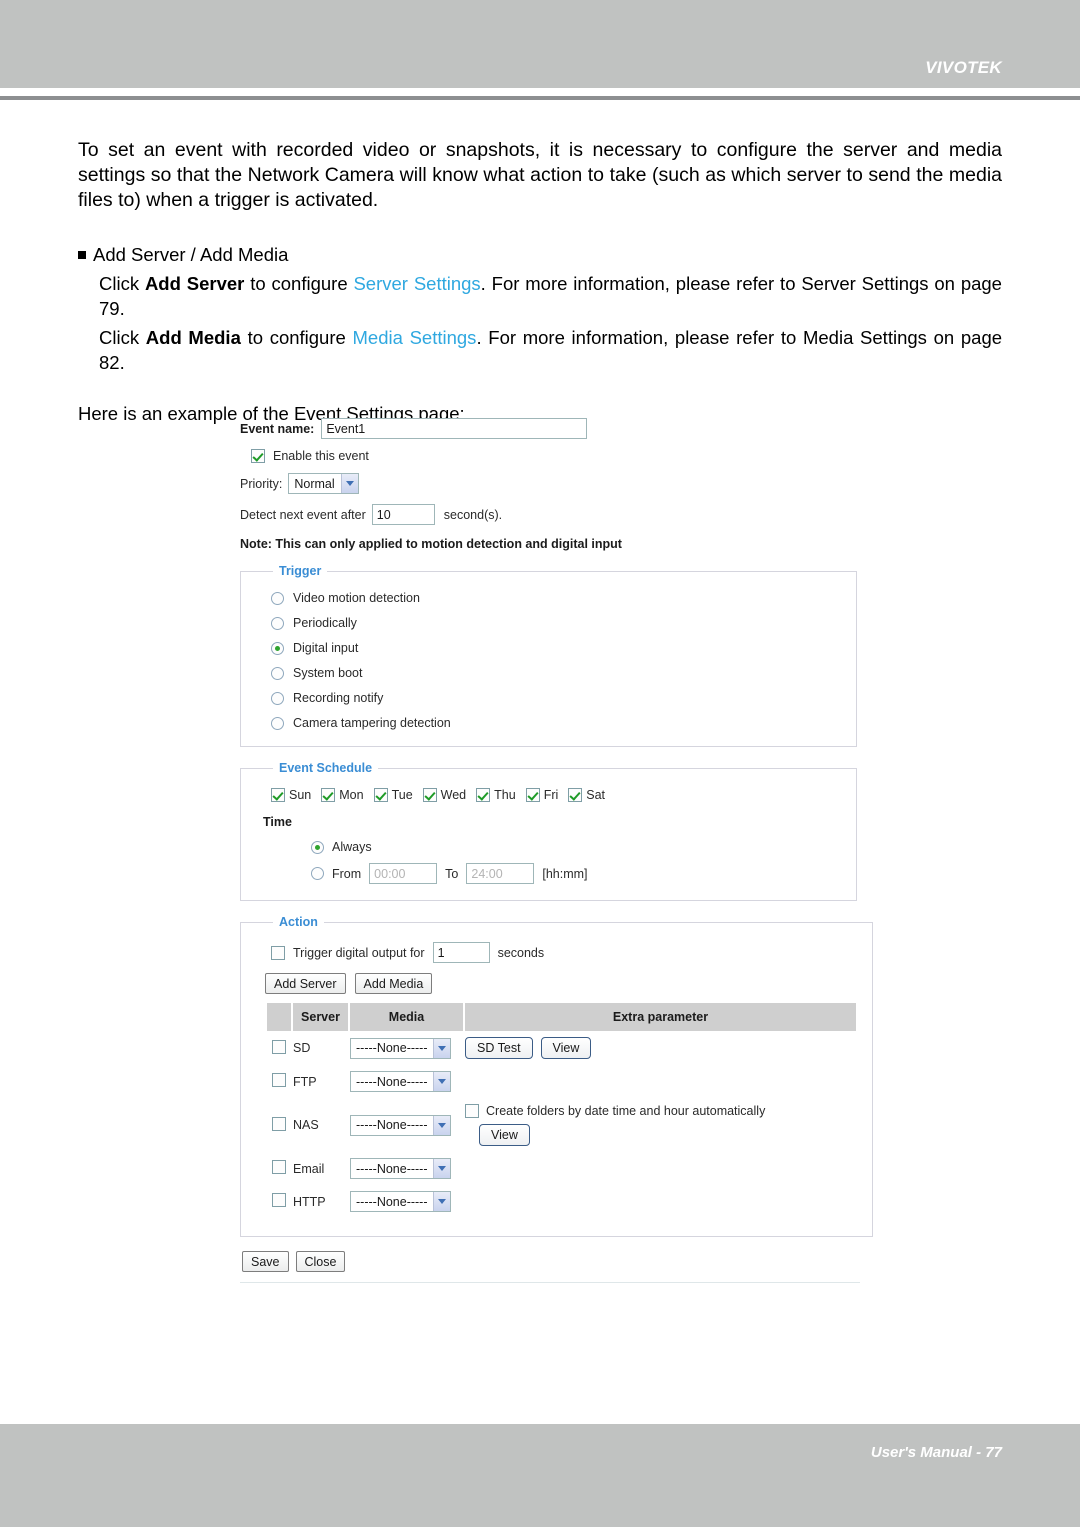 Image resolution: width=1080 pixels, height=1527 pixels. Describe the element at coordinates (472, 1111) in the screenshot. I see `nas-create-folders-checkbox` at that location.